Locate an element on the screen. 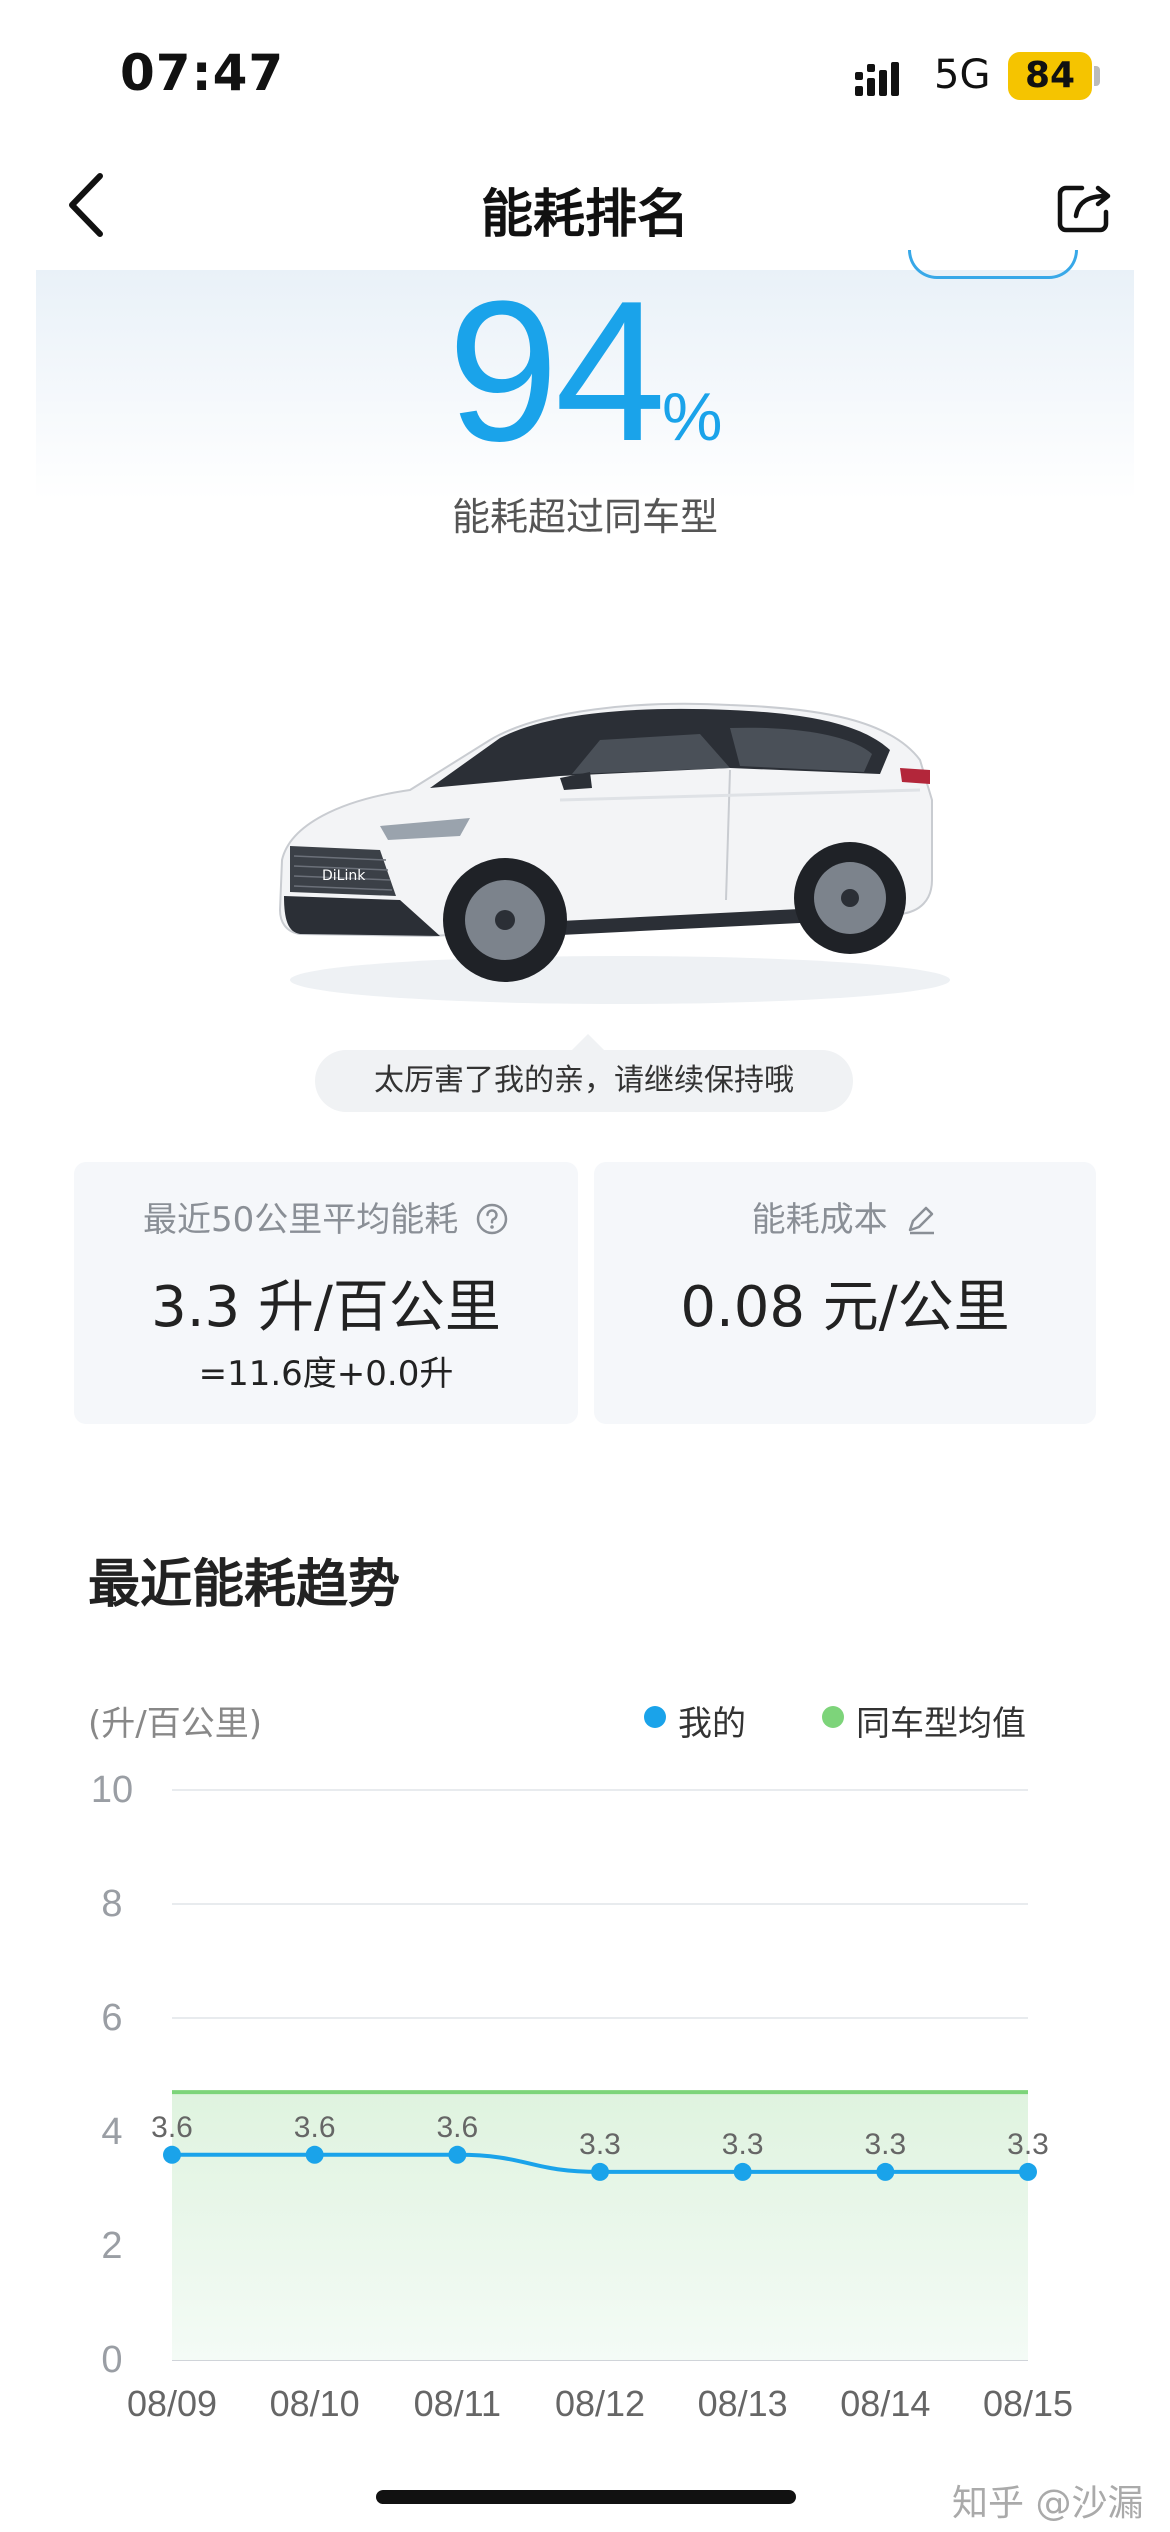 This screenshot has height=2532, width=1170. signal-icon is located at coordinates (877, 79).